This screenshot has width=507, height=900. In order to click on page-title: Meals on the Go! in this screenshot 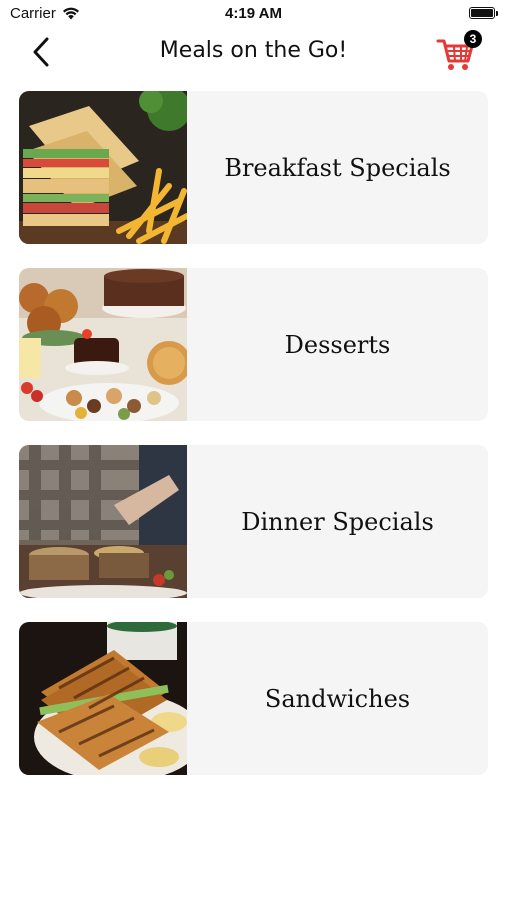, I will do `click(253, 50)`.